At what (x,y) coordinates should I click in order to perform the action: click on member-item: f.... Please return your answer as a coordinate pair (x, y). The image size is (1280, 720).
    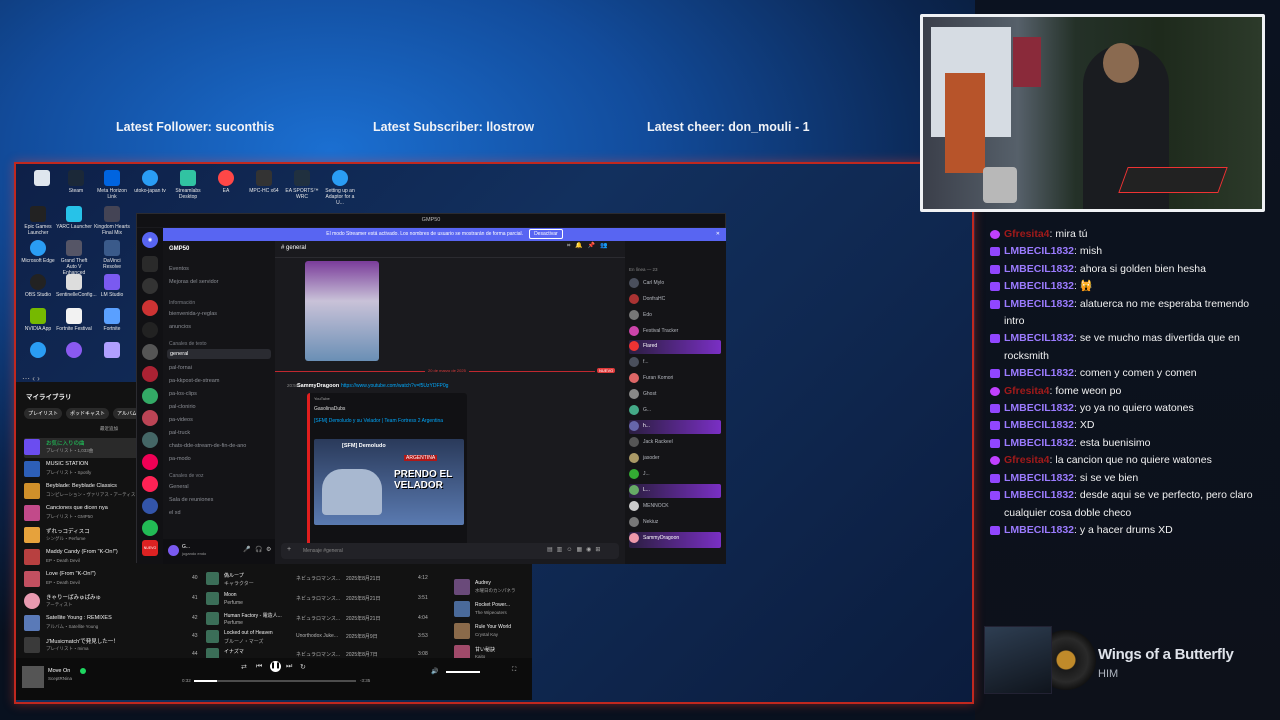
    Looking at the image, I should click on (675, 363).